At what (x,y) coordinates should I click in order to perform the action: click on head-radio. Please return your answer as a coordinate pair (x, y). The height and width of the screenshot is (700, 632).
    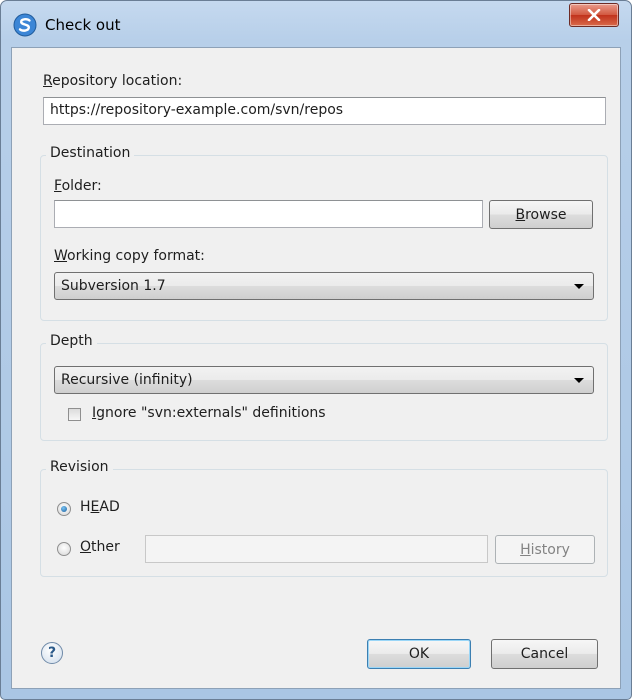
    Looking at the image, I should click on (64, 509).